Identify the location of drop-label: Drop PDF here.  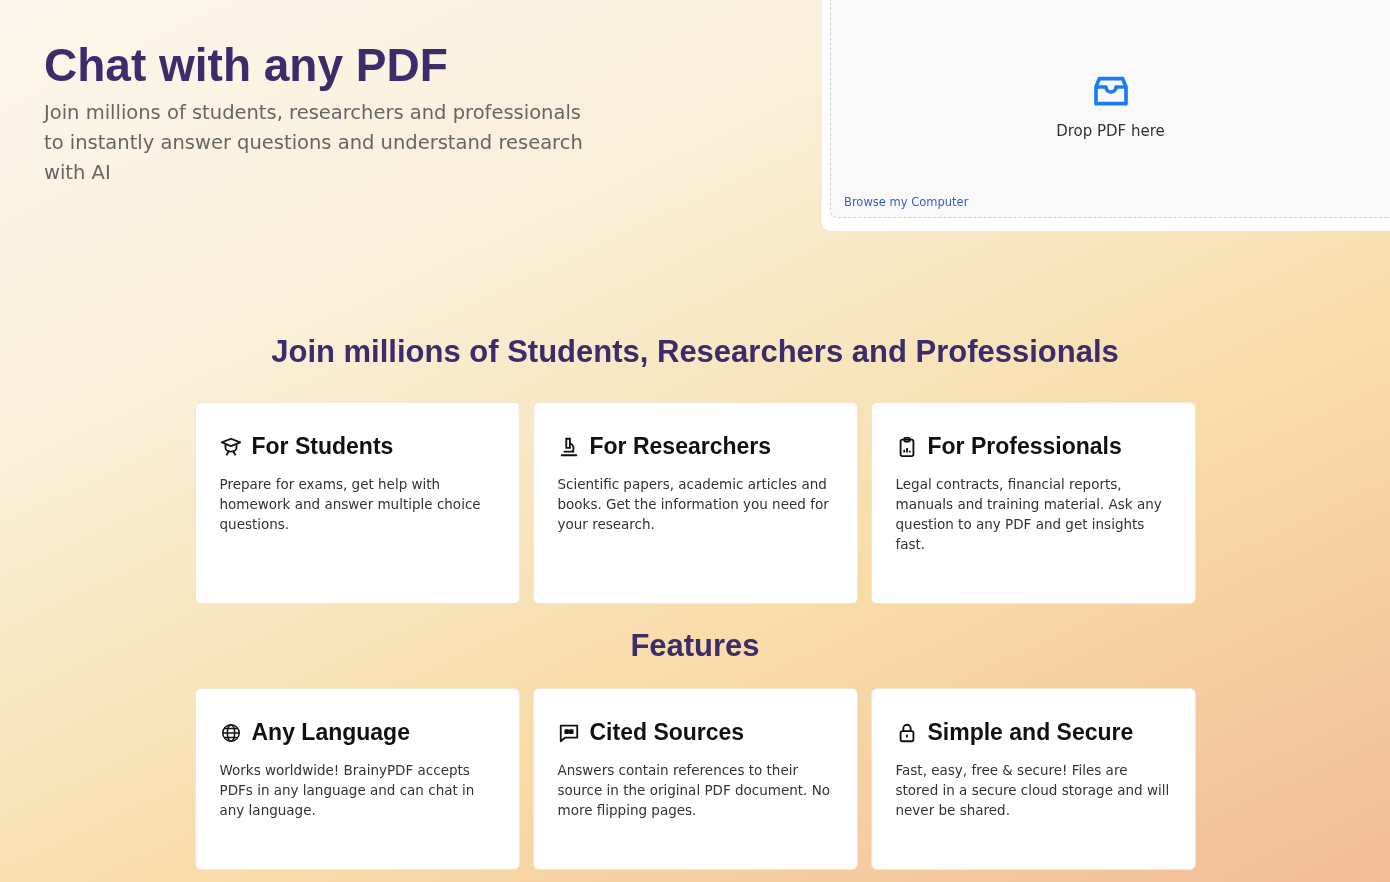
(1110, 131).